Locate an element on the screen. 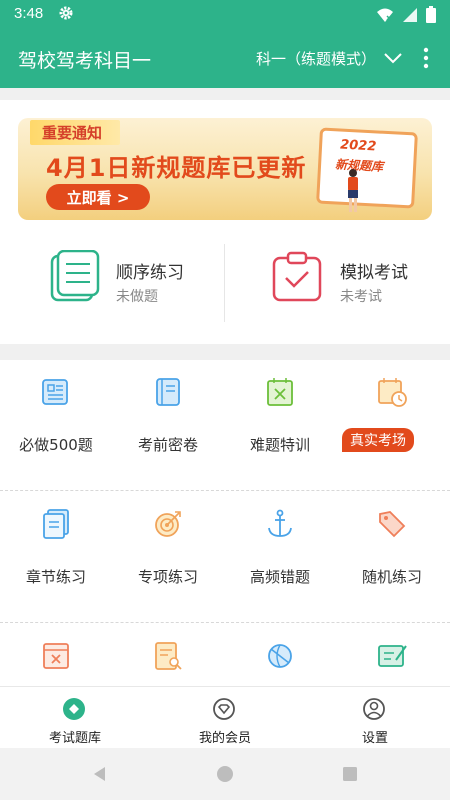 The image size is (450, 800). nav-label: 我的会员 is located at coordinates (224, 738).